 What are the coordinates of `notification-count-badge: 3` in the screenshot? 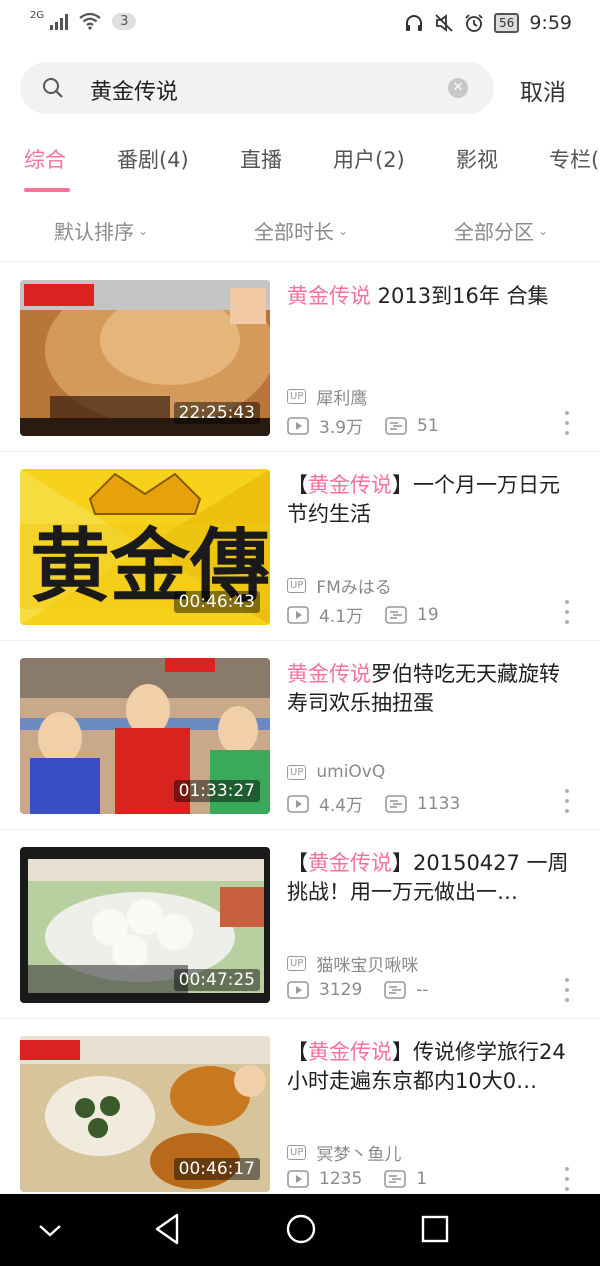 It's located at (124, 21).